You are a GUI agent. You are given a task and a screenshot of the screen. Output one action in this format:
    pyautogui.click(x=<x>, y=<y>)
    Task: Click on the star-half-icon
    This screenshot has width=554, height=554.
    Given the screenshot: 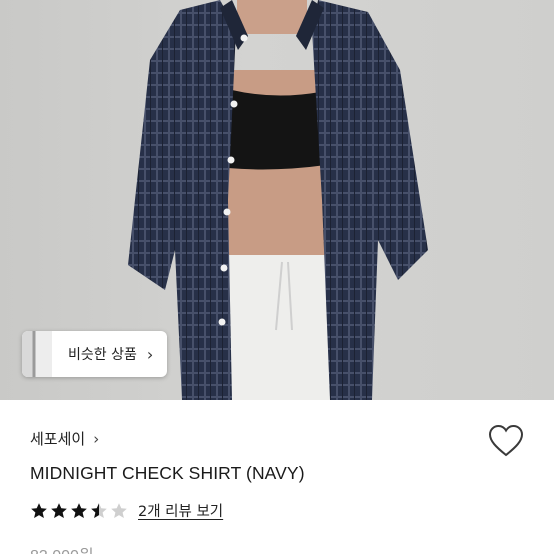 What is the action you would take?
    pyautogui.click(x=99, y=510)
    